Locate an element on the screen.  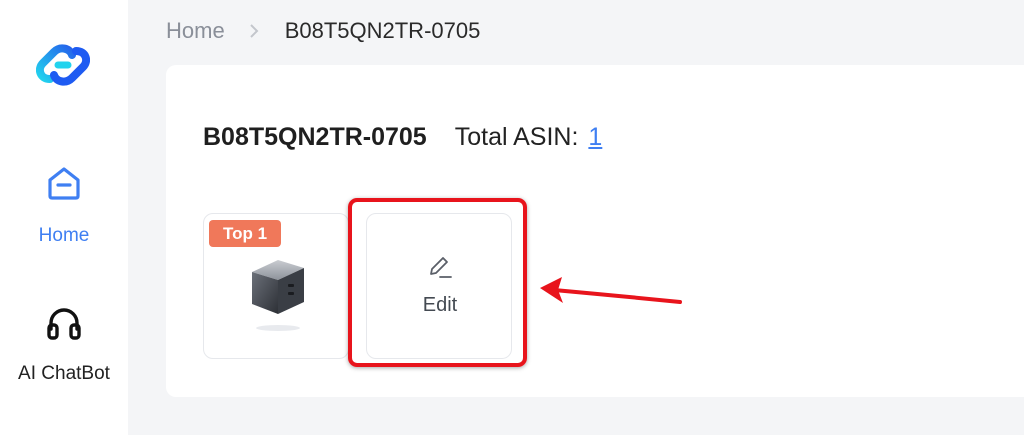
home-icon is located at coordinates (64, 183).